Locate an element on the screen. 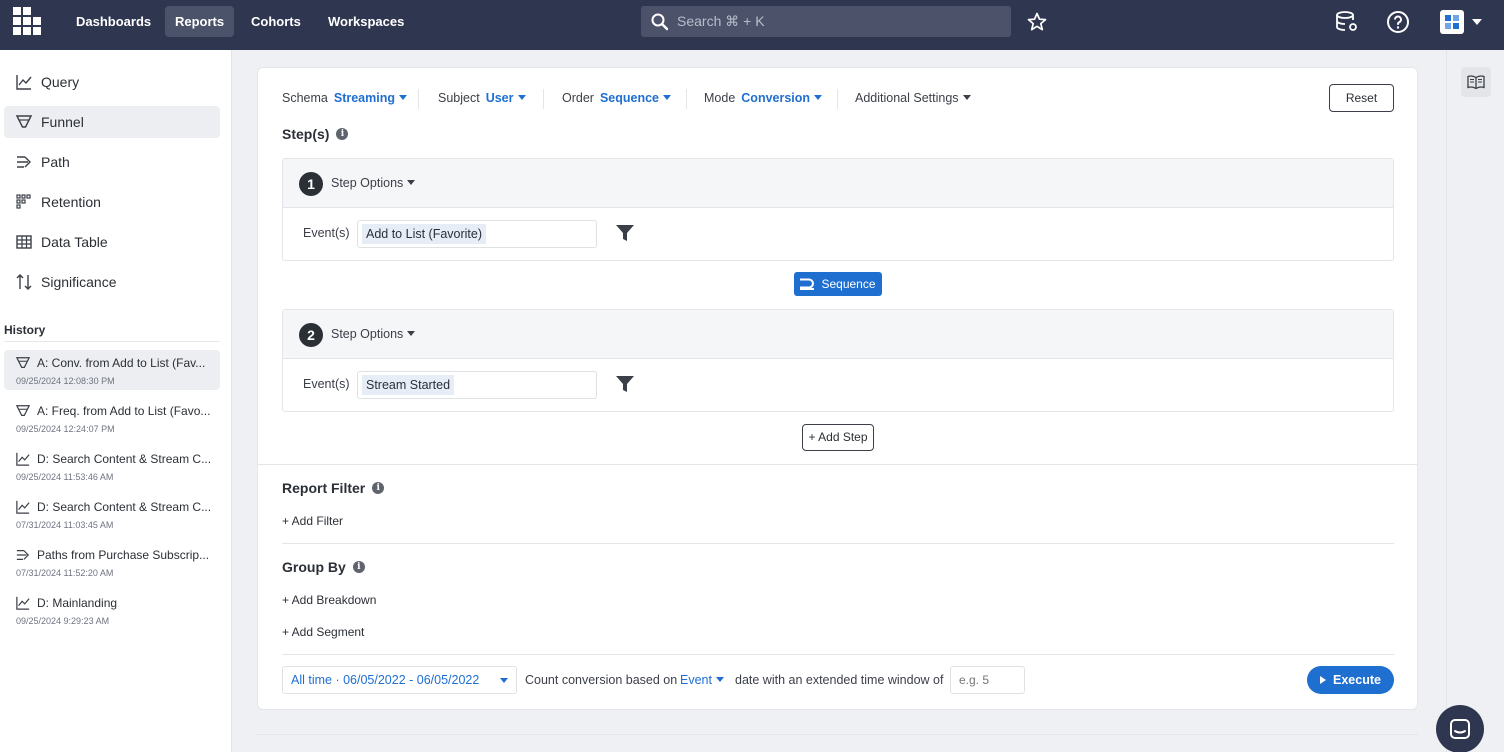  chat-icon is located at coordinates (1460, 729).